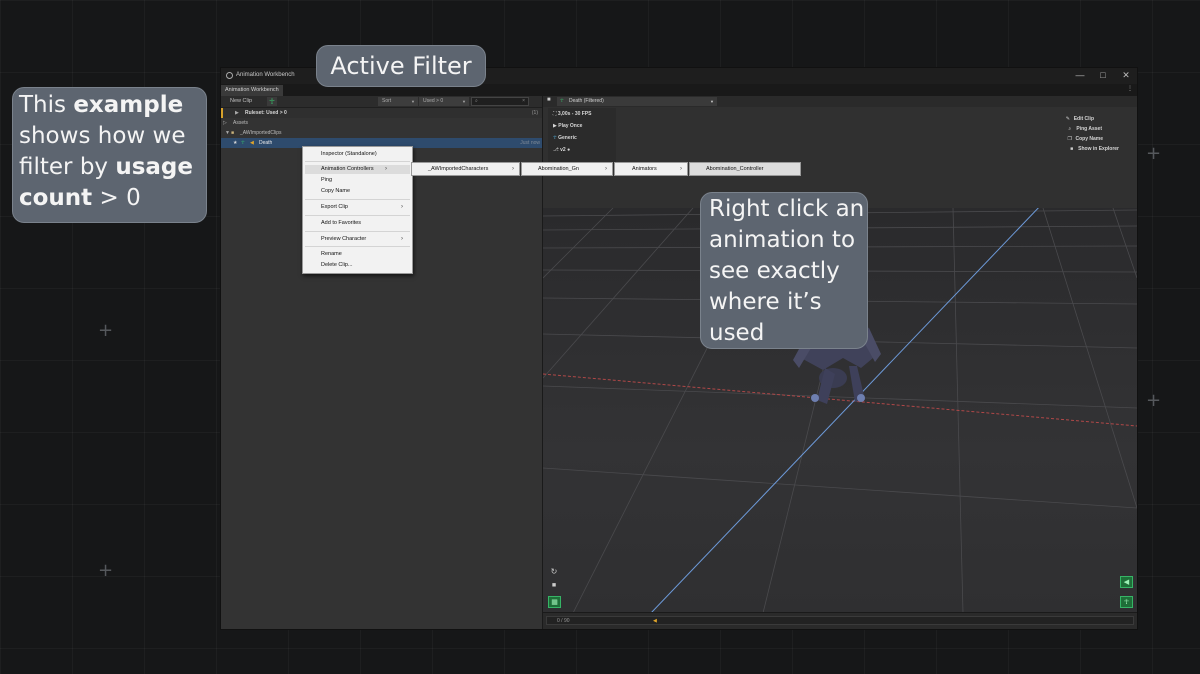  Describe the element at coordinates (261, 133) in the screenshot. I see `folder-label: _AWImportedClips` at that location.